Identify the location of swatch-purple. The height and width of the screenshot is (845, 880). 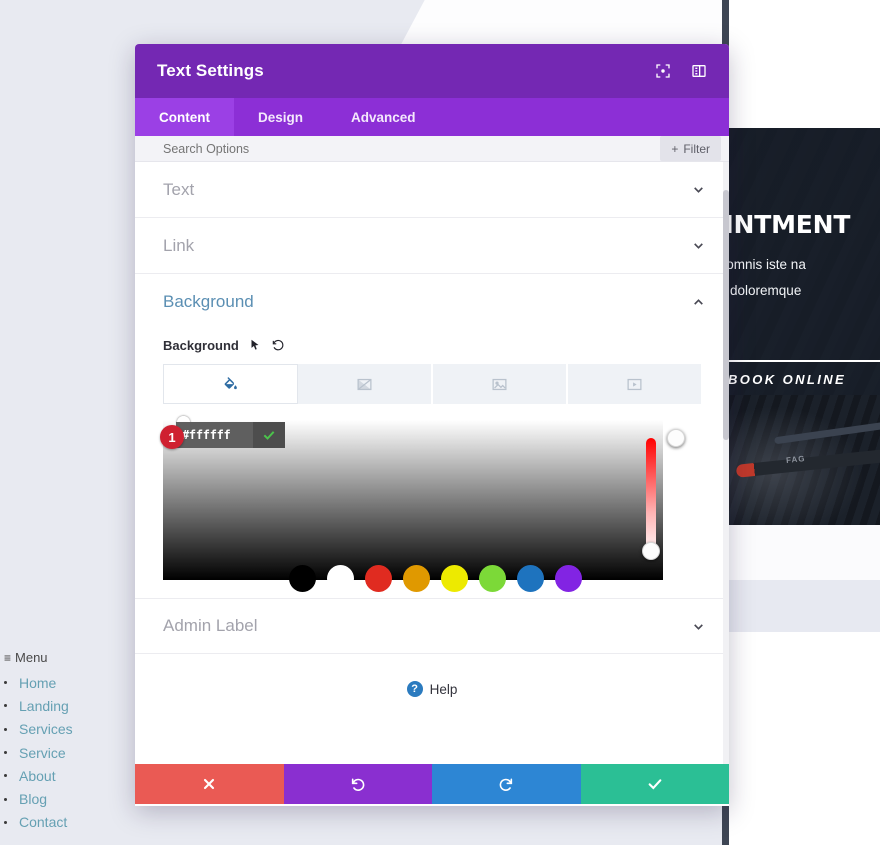
(568, 578).